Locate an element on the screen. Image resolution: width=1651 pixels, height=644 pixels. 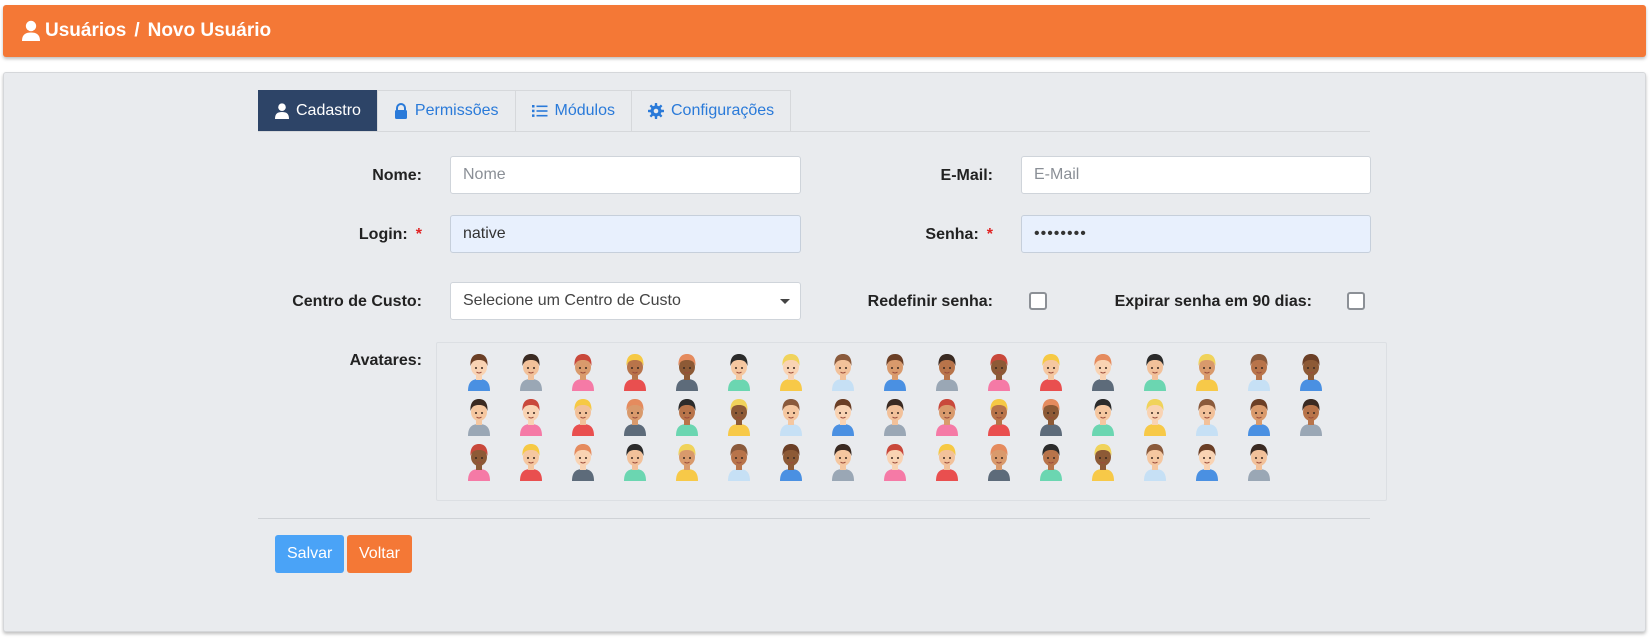
tab-permissoes: Permissões is located at coordinates (446, 110).